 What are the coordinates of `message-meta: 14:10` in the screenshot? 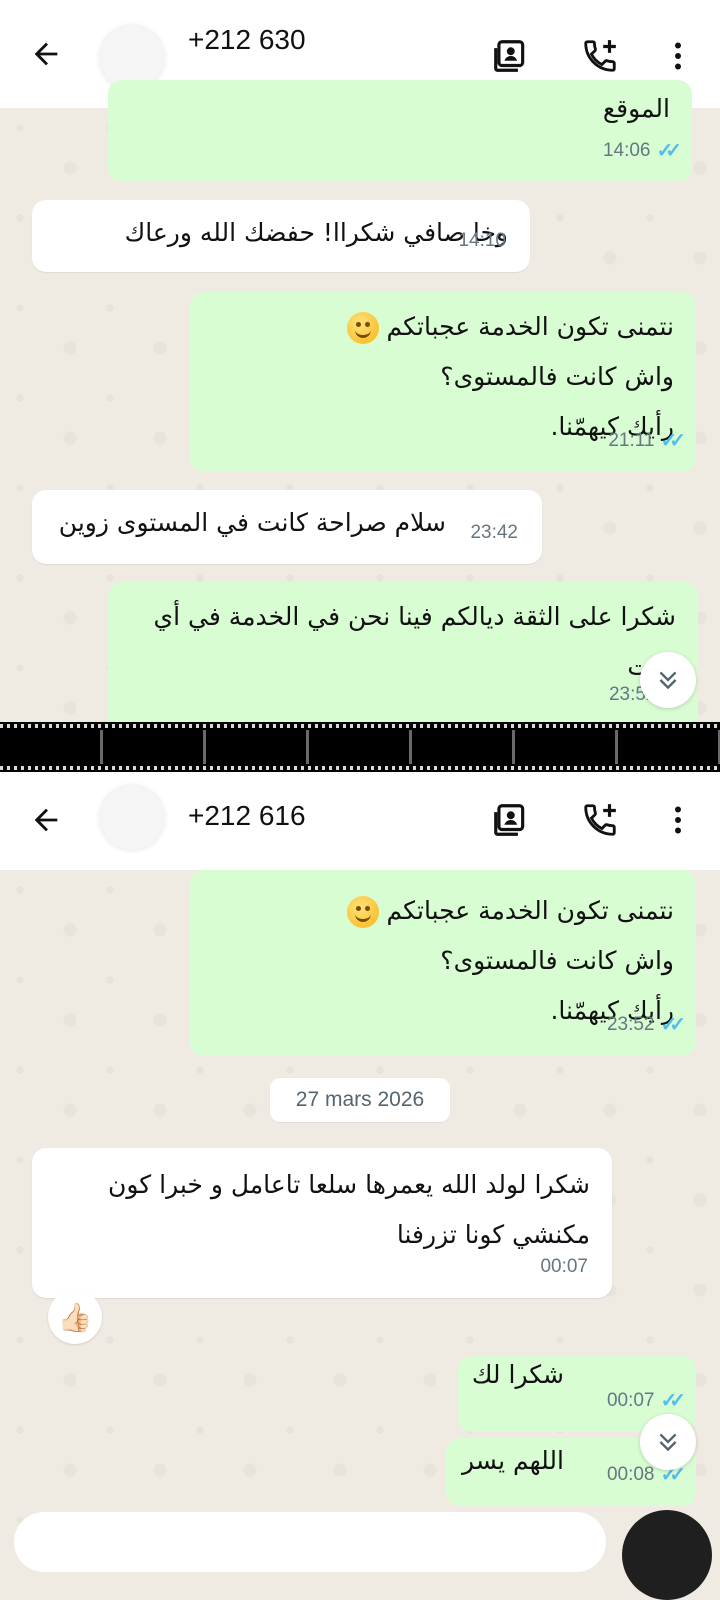 It's located at (482, 241).